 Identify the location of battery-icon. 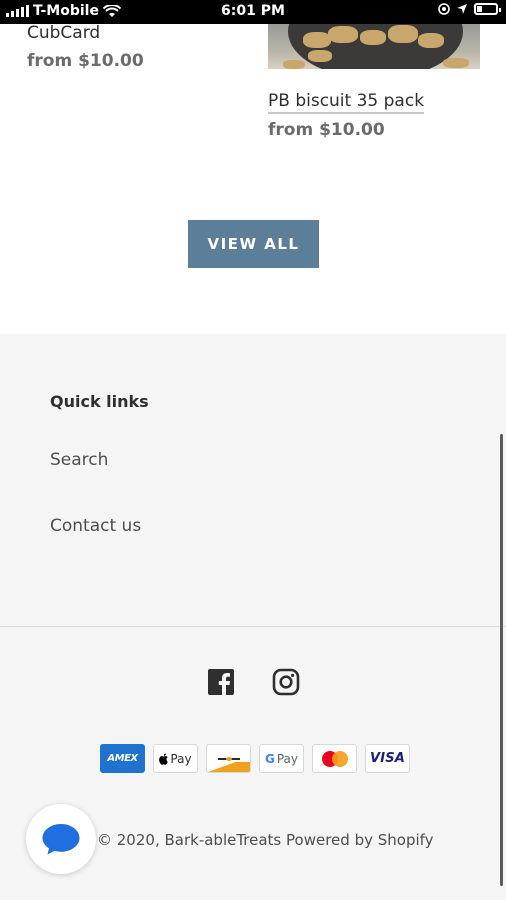
(487, 9).